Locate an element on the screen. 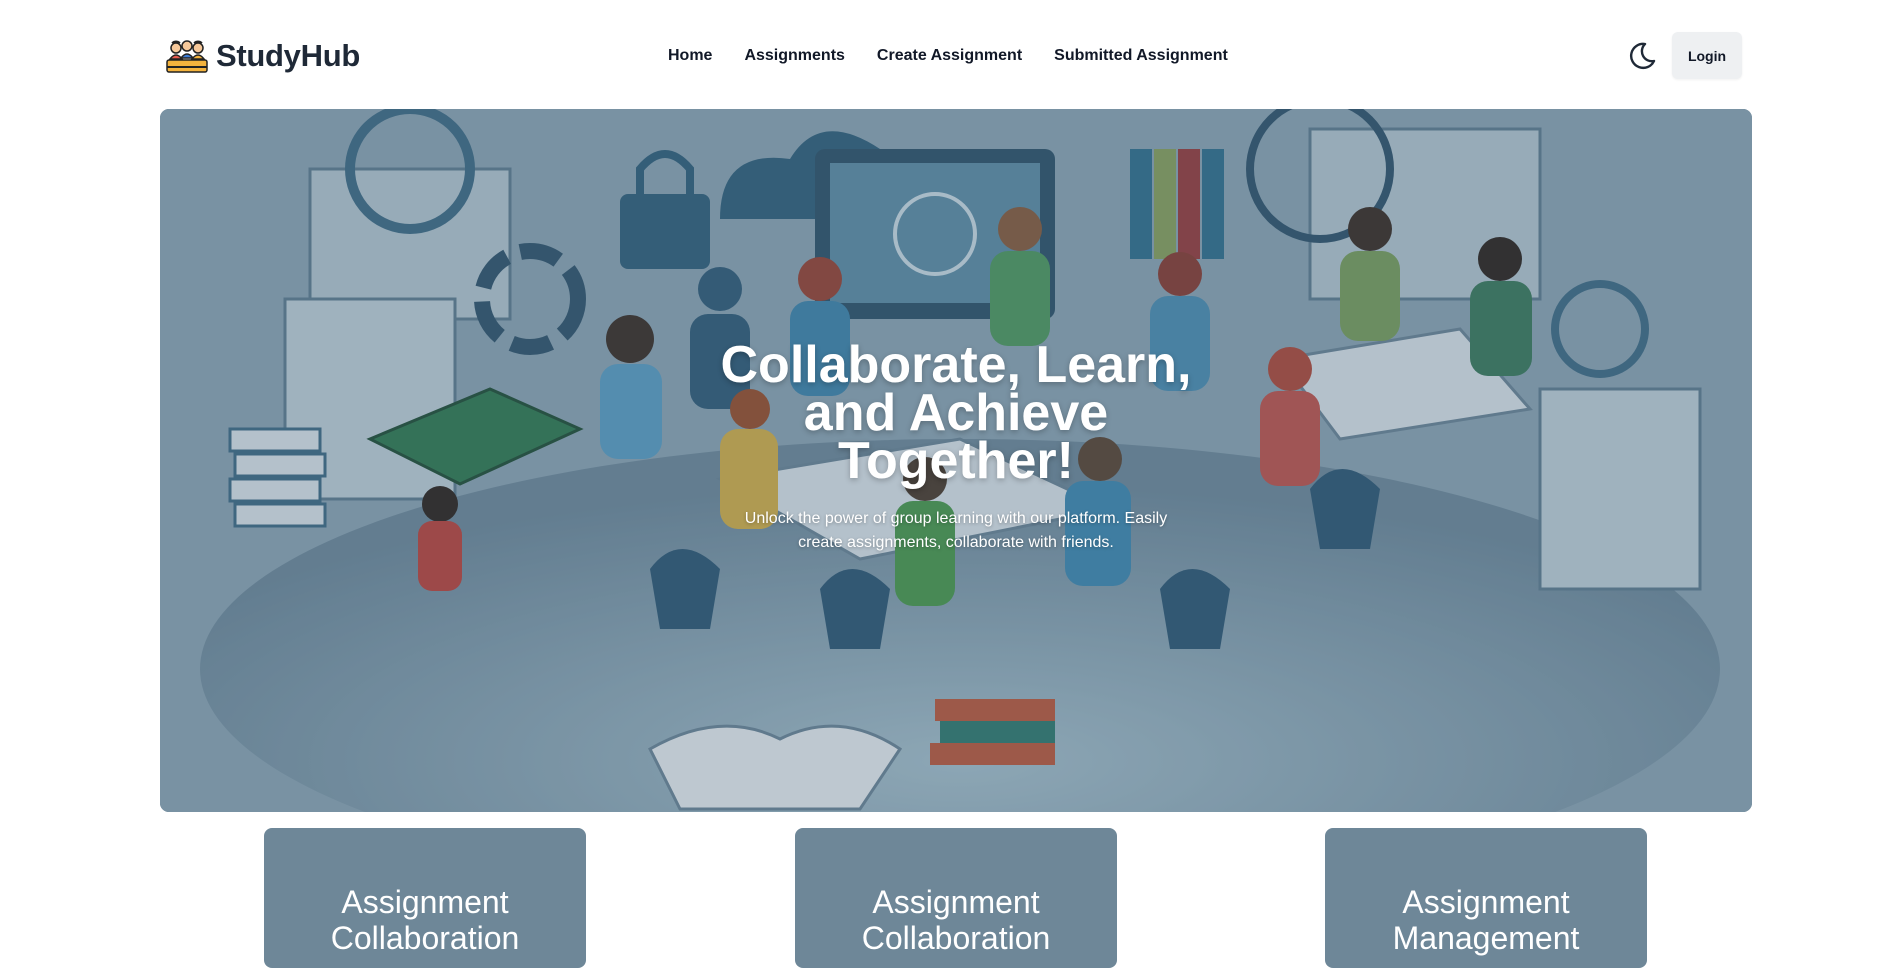  nav-link-home: Home is located at coordinates (690, 56).